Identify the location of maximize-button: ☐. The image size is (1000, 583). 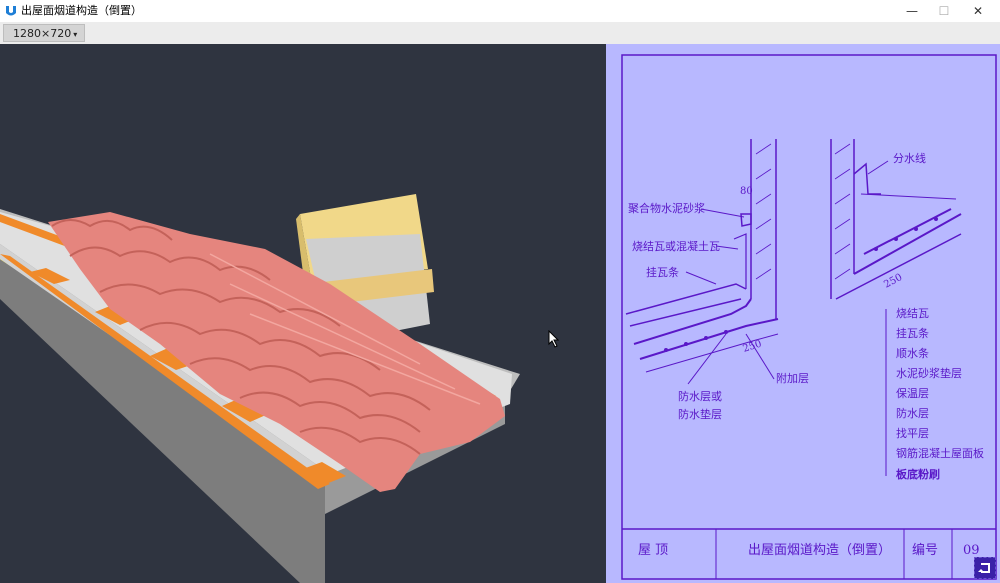
(944, 11).